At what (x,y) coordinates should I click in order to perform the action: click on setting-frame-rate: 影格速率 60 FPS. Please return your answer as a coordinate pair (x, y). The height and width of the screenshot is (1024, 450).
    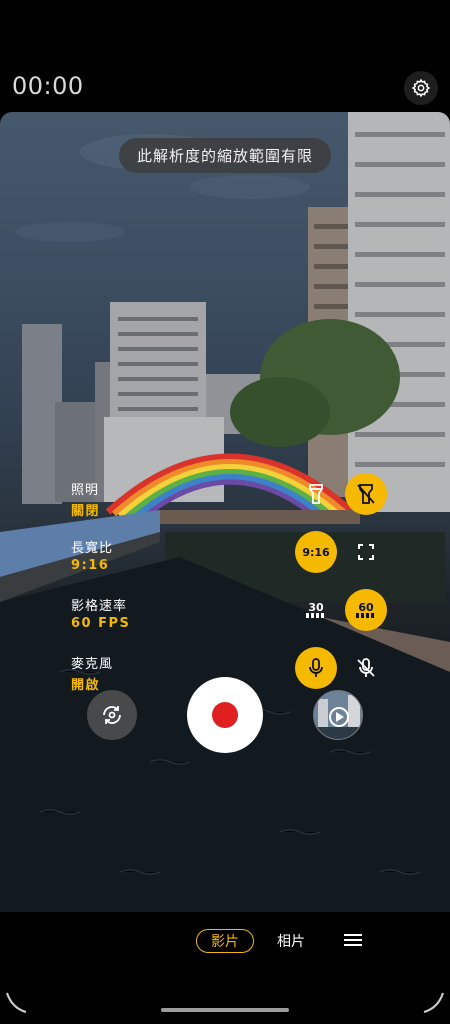
    Looking at the image, I should click on (100, 613).